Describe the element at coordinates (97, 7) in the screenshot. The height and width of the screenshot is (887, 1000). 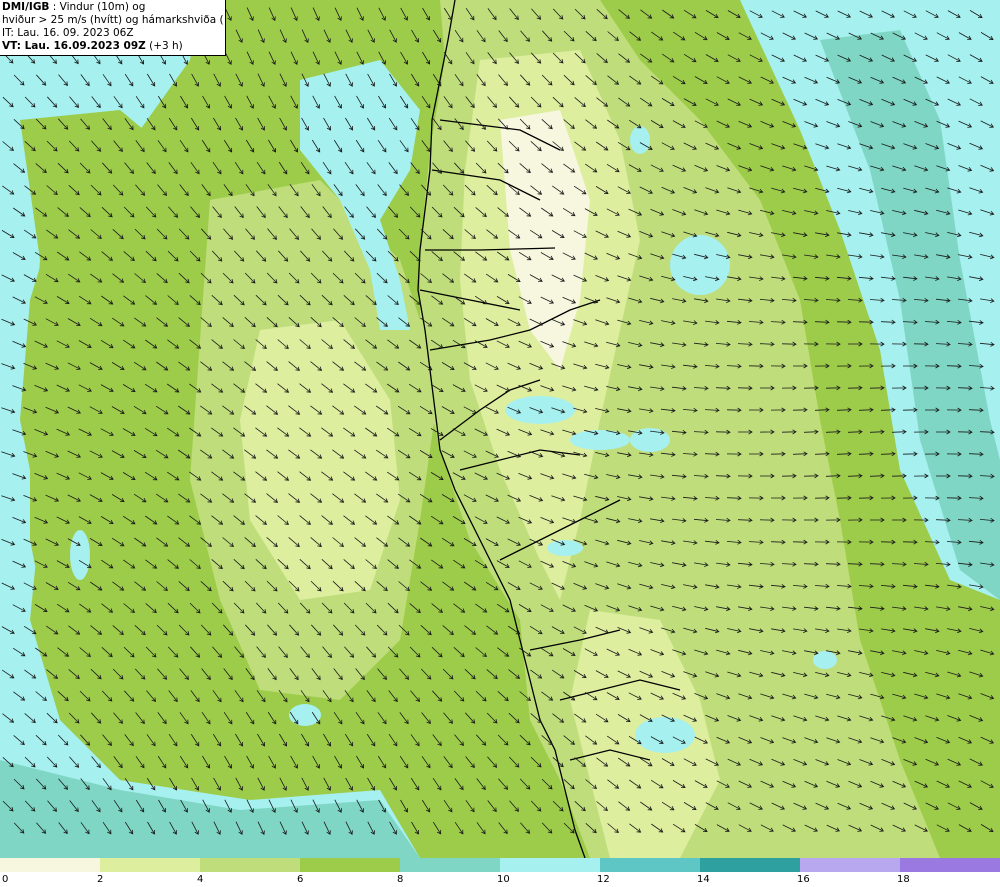
I see `title-text: : Vindur (10m) og` at that location.